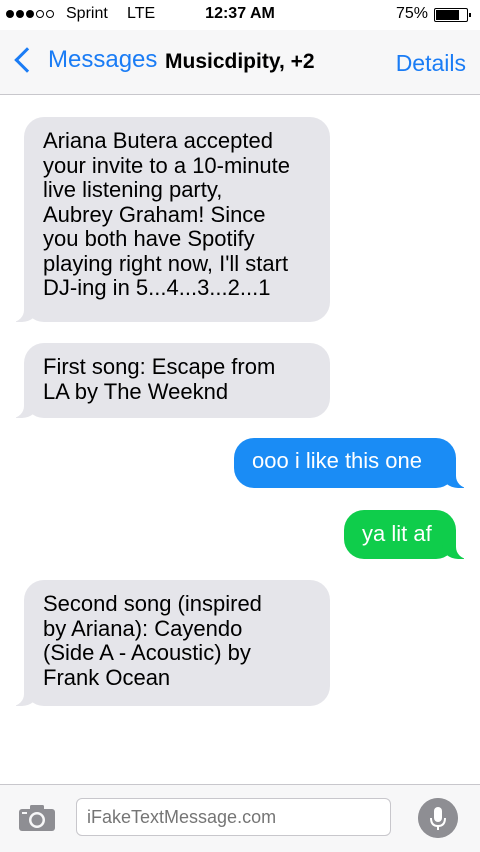  I want to click on outgoing-message-bubble: ya lit af, so click(410, 534).